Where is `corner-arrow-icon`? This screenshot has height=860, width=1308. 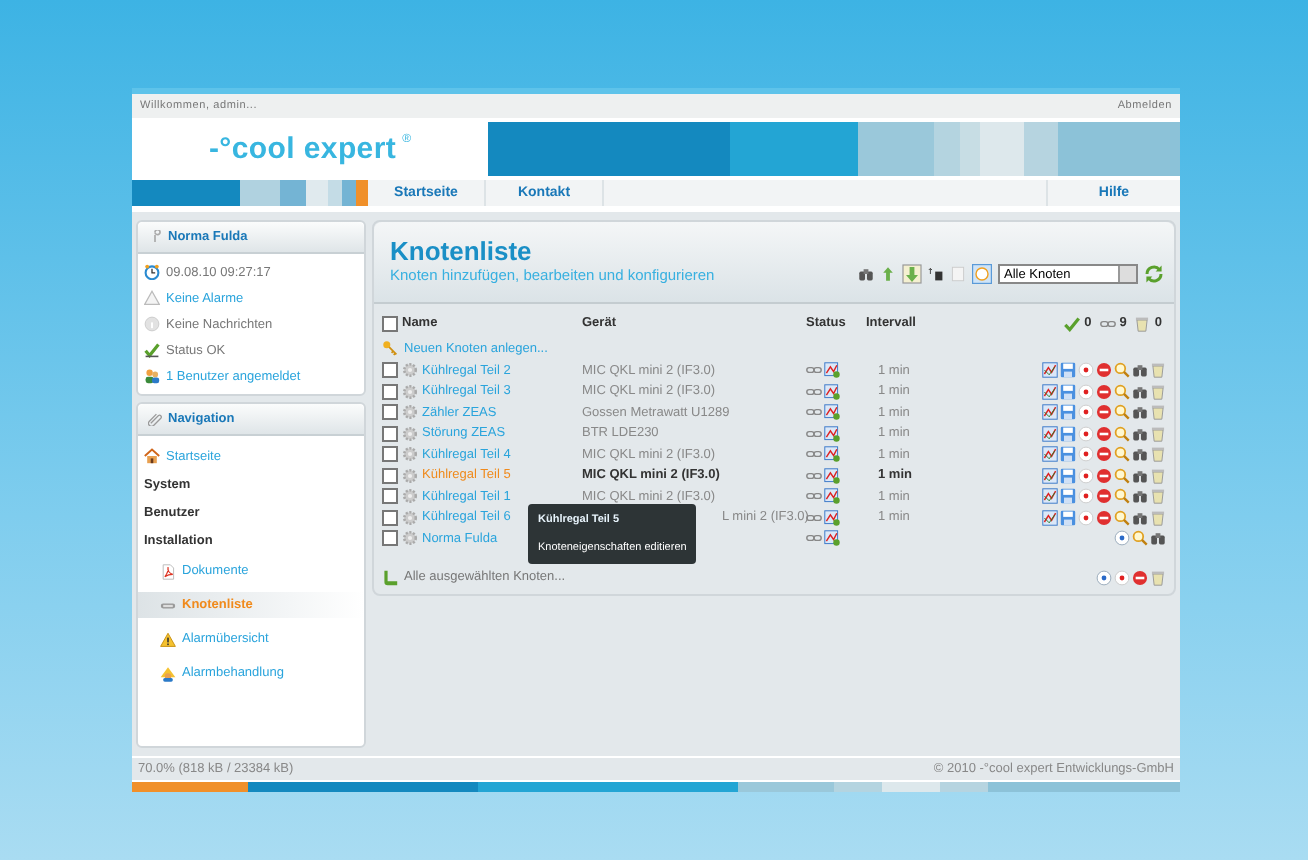
corner-arrow-icon is located at coordinates (390, 577).